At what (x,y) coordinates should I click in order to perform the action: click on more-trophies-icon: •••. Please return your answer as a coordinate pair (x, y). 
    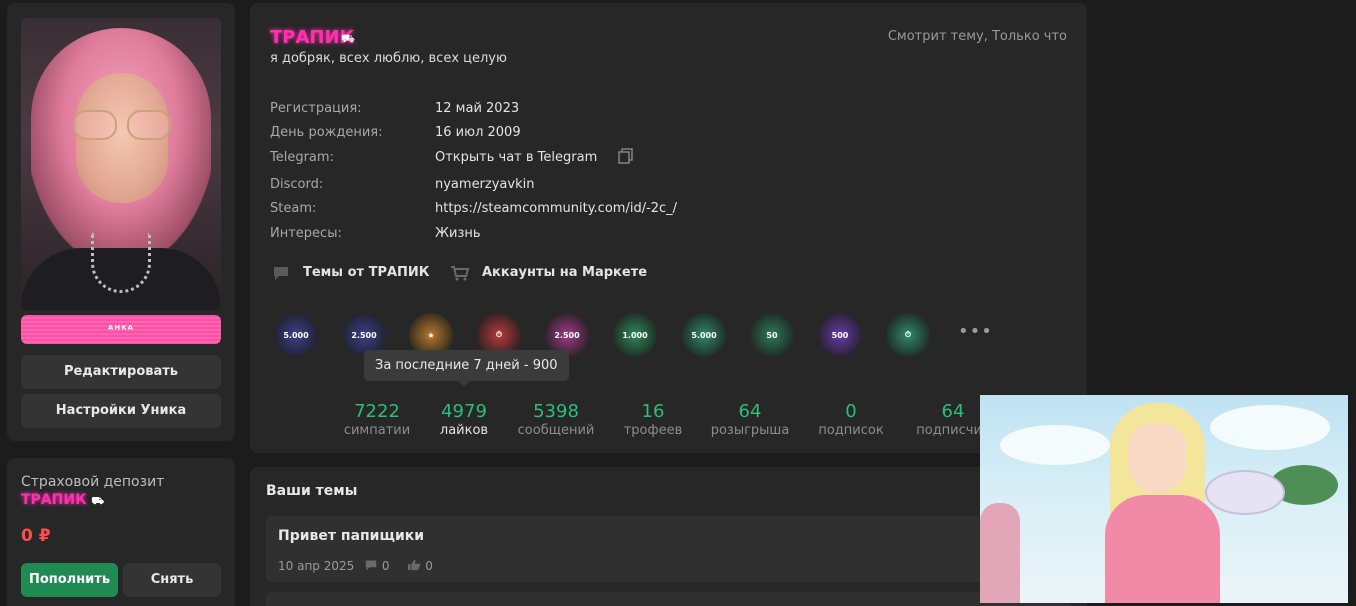
    Looking at the image, I should click on (975, 331).